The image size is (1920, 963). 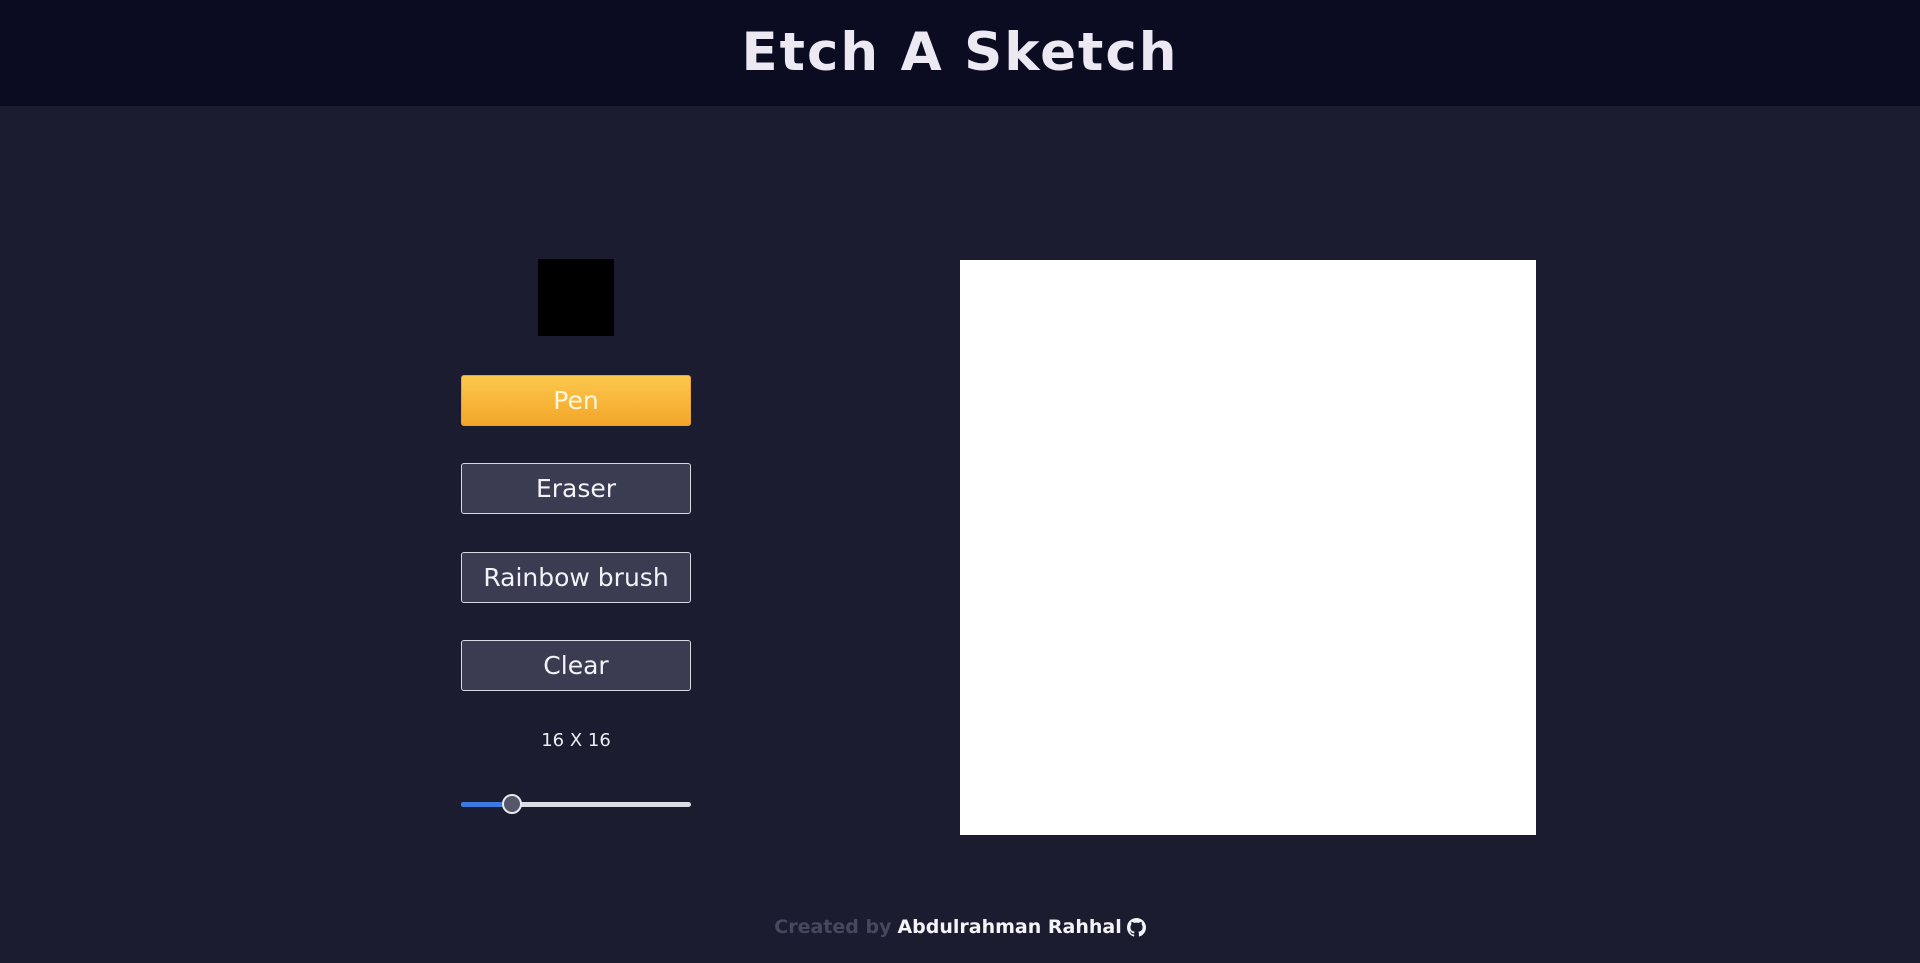 I want to click on github-icon, so click(x=1136, y=927).